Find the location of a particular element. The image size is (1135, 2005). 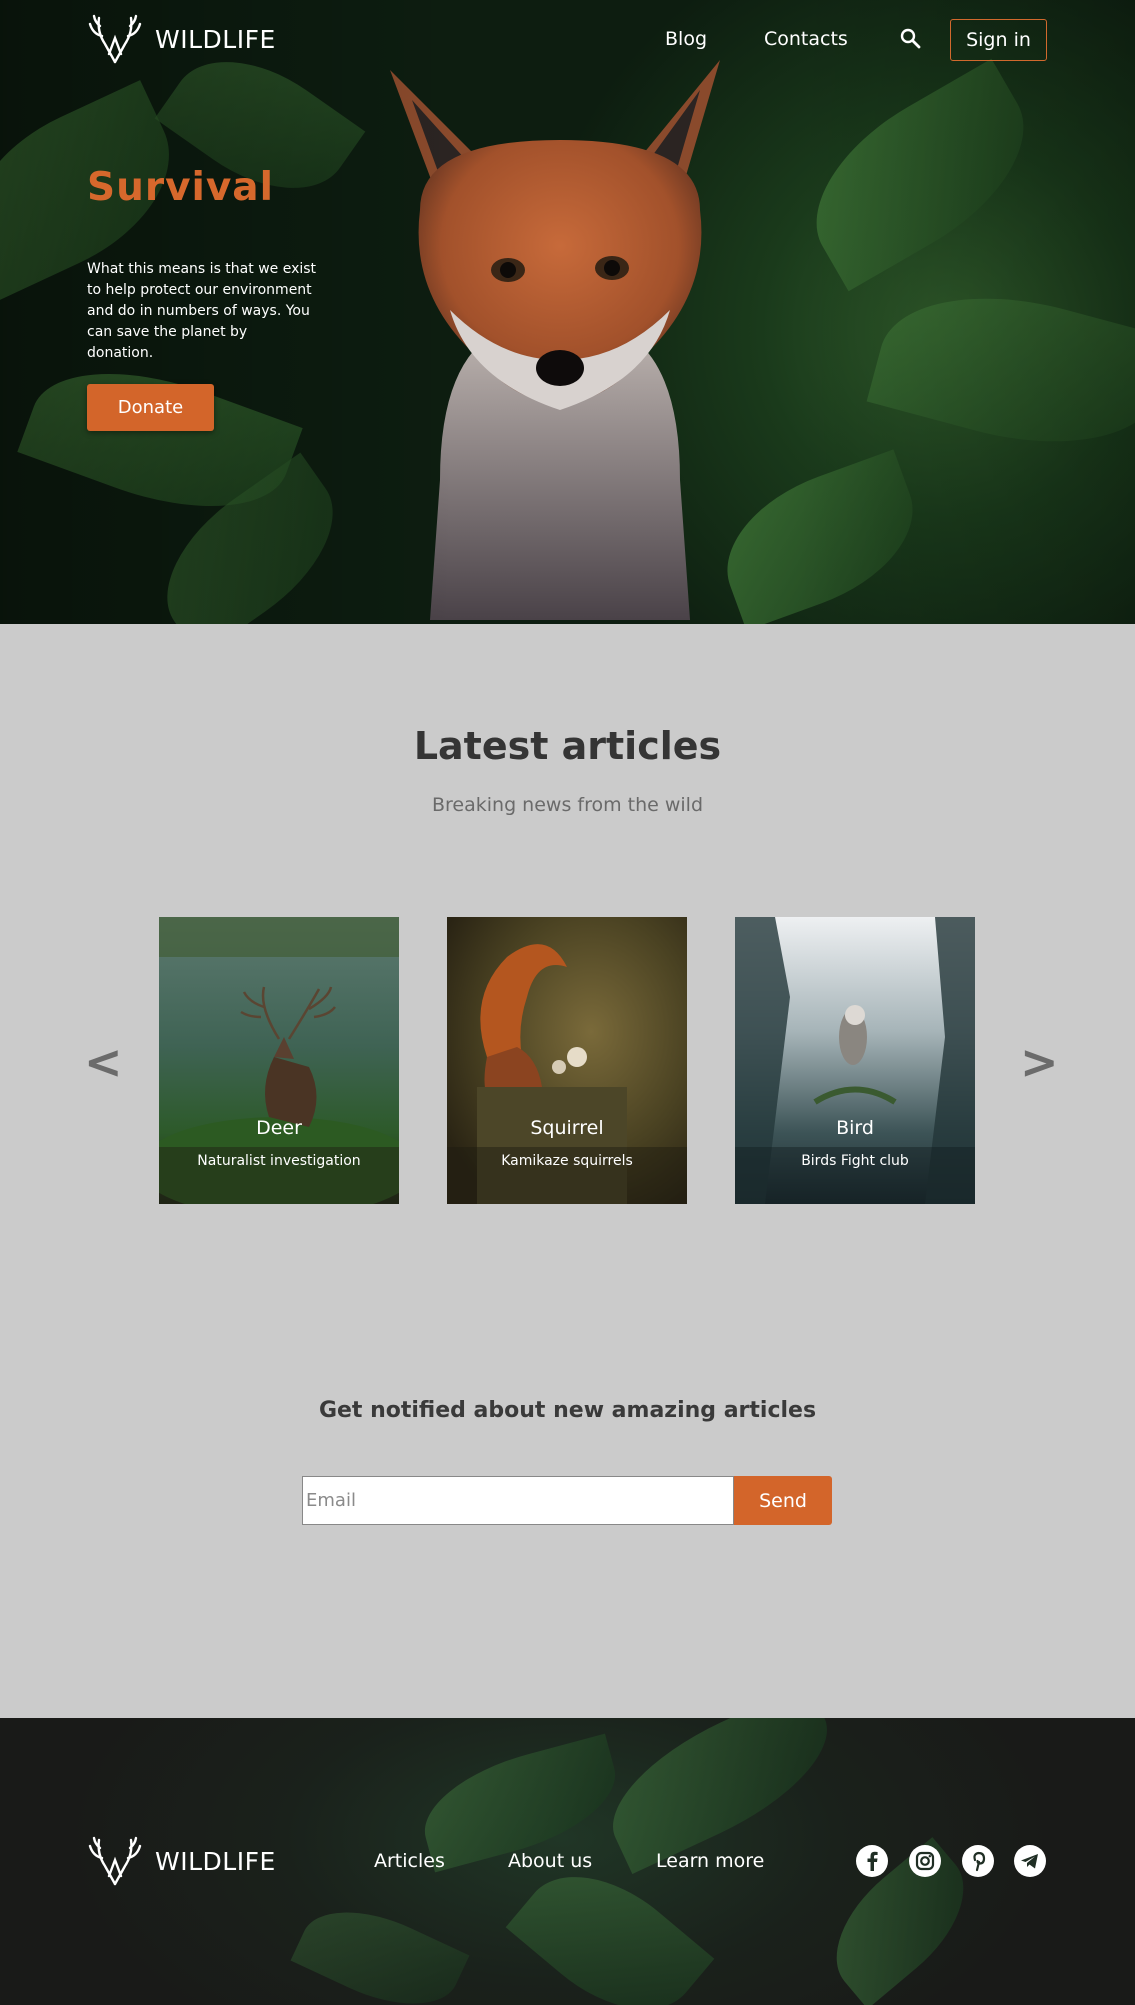

footer: WILDLIFE Articles About us Learn more is located at coordinates (567, 1861).